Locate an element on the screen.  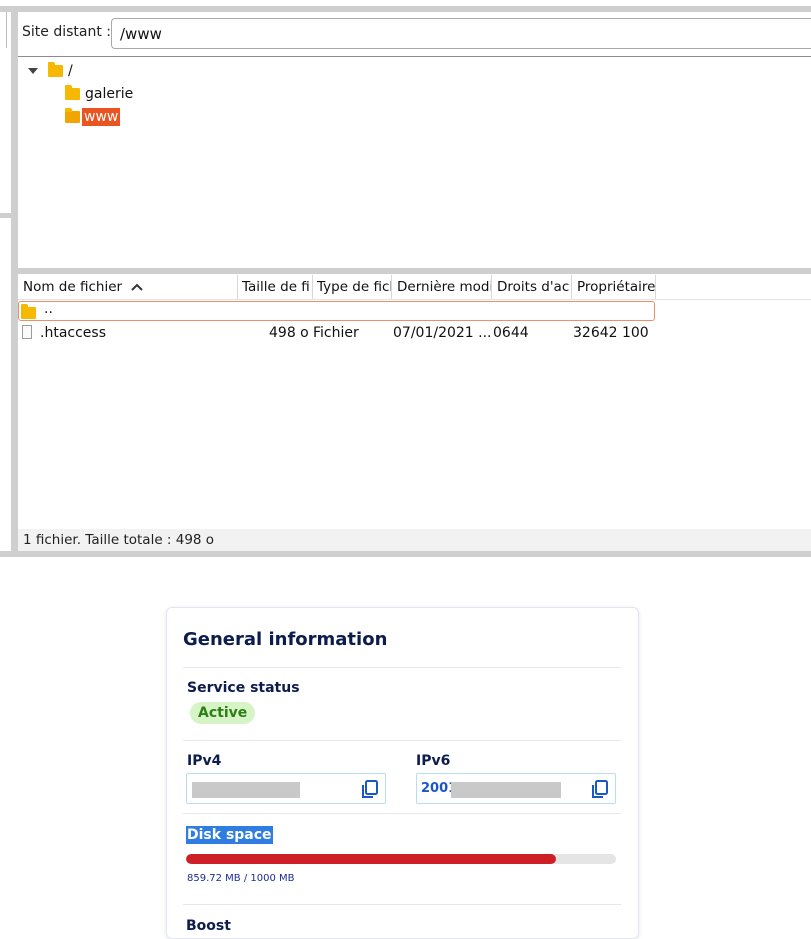
parent-directory-label: .. is located at coordinates (48, 309).